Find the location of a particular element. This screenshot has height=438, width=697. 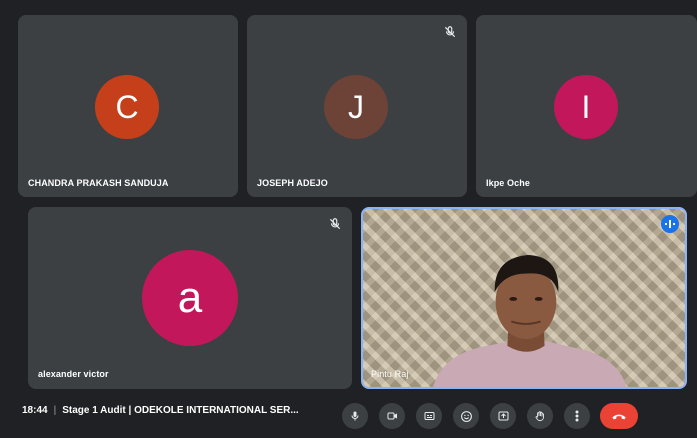

participant-name: JOSEPH ADEJO is located at coordinates (292, 183).